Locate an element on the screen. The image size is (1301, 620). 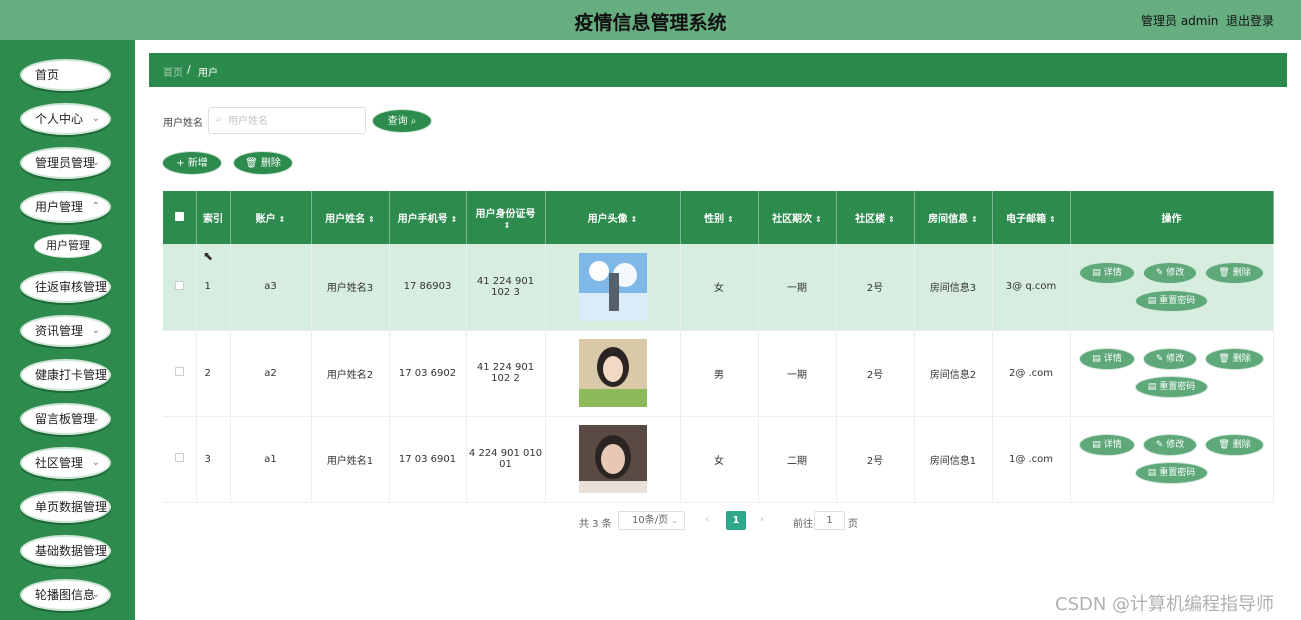
col-room: 房间信息 ⇕ is located at coordinates (953, 217).